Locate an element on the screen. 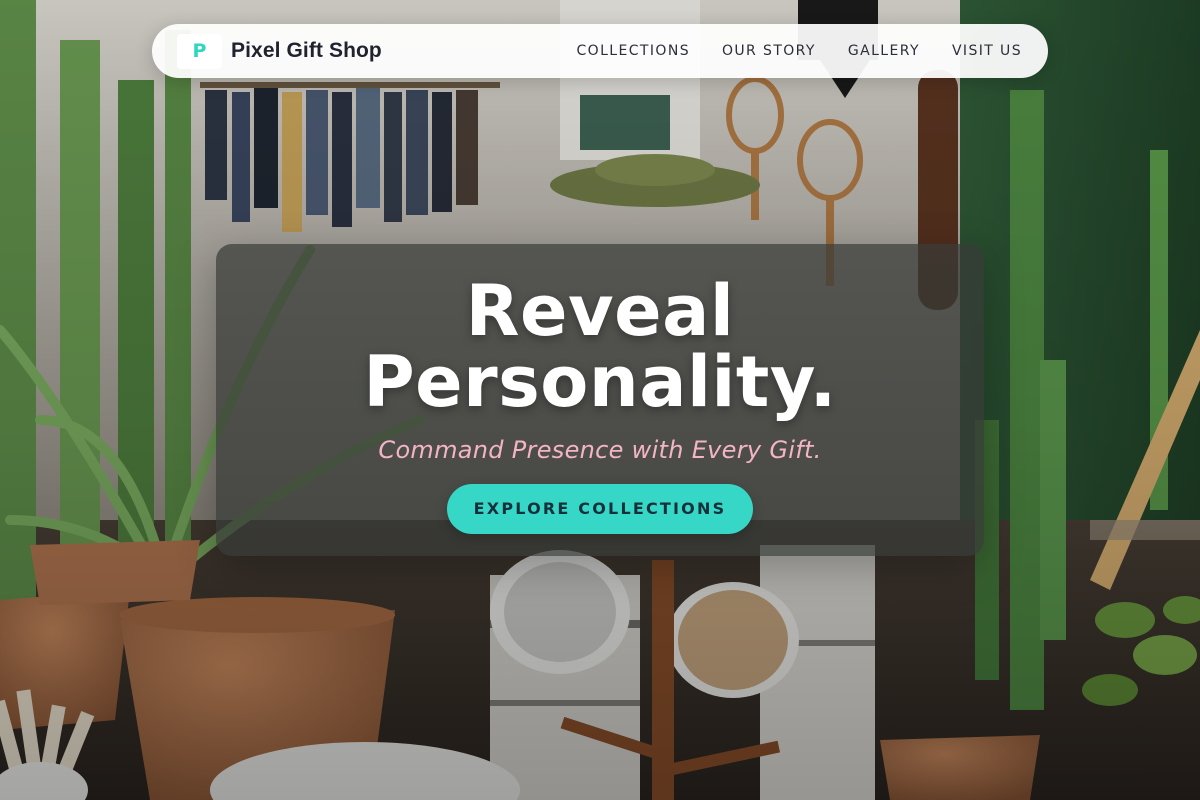  brand-name: Pixel Gift Shop is located at coordinates (306, 50).